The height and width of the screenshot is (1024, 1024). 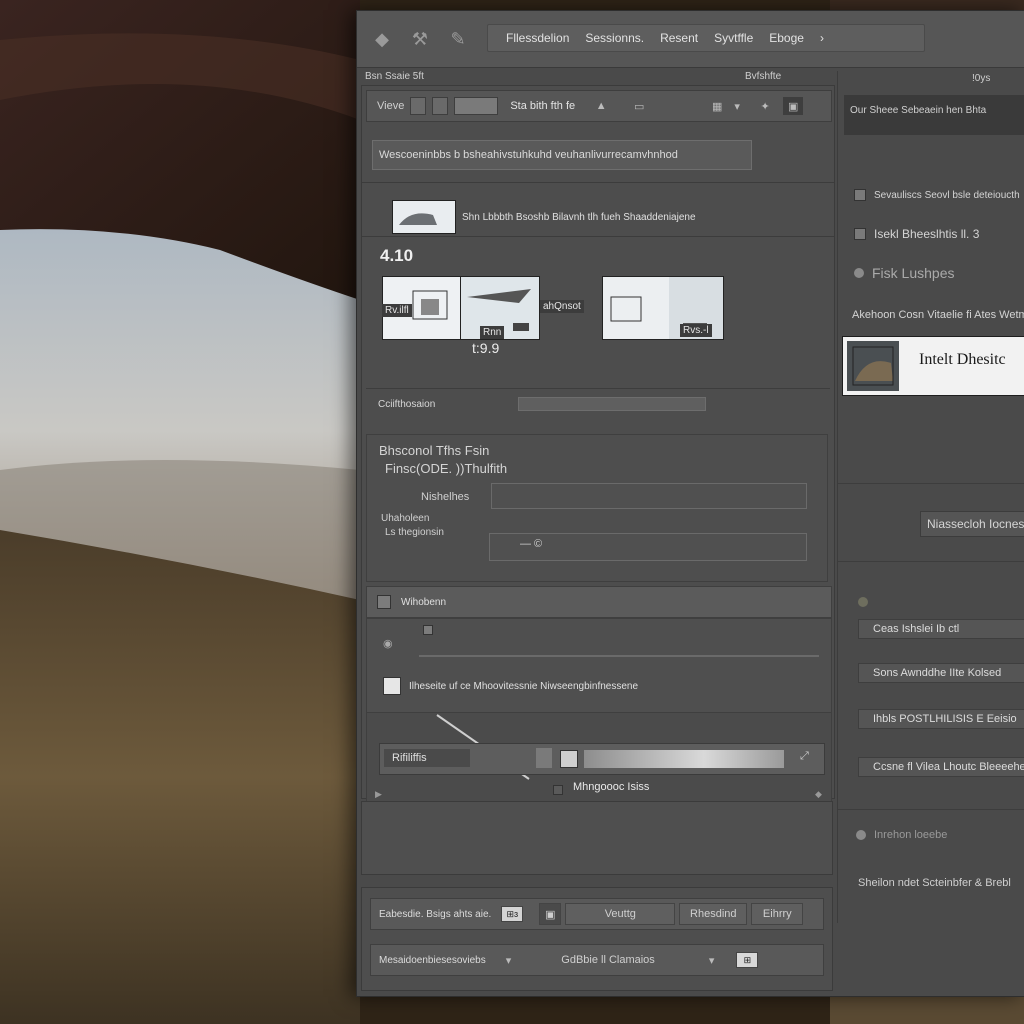 What do you see at coordinates (941, 767) in the screenshot?
I see `list-item: Ccsne fl Vilea Lhoutc Bleeeehesi` at bounding box center [941, 767].